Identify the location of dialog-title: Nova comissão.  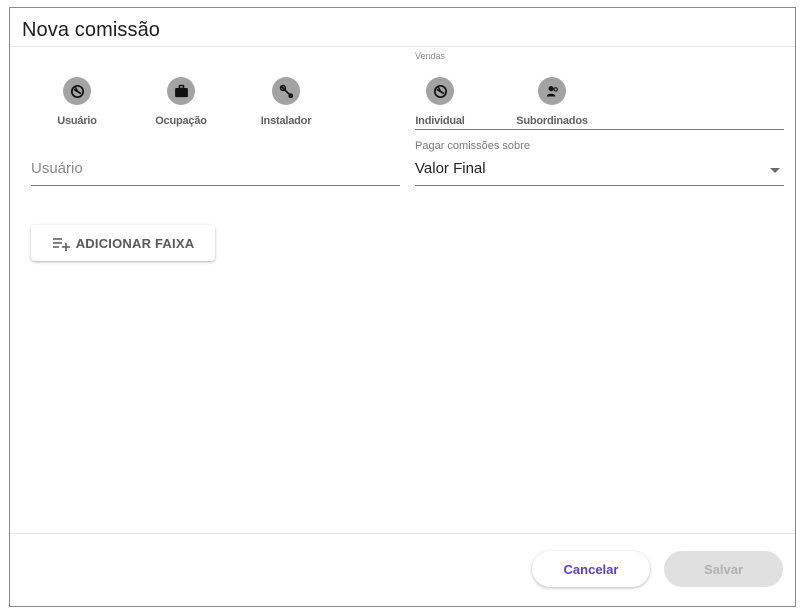
(91, 30).